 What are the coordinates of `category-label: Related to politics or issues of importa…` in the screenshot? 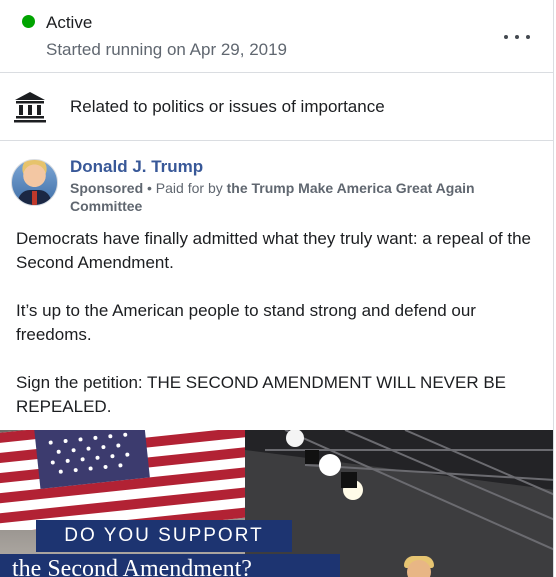 It's located at (227, 106).